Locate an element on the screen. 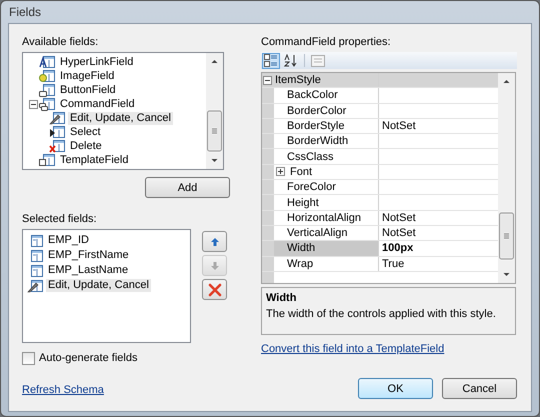  list-item: Edit, Update, Cancel is located at coordinates (98, 285).